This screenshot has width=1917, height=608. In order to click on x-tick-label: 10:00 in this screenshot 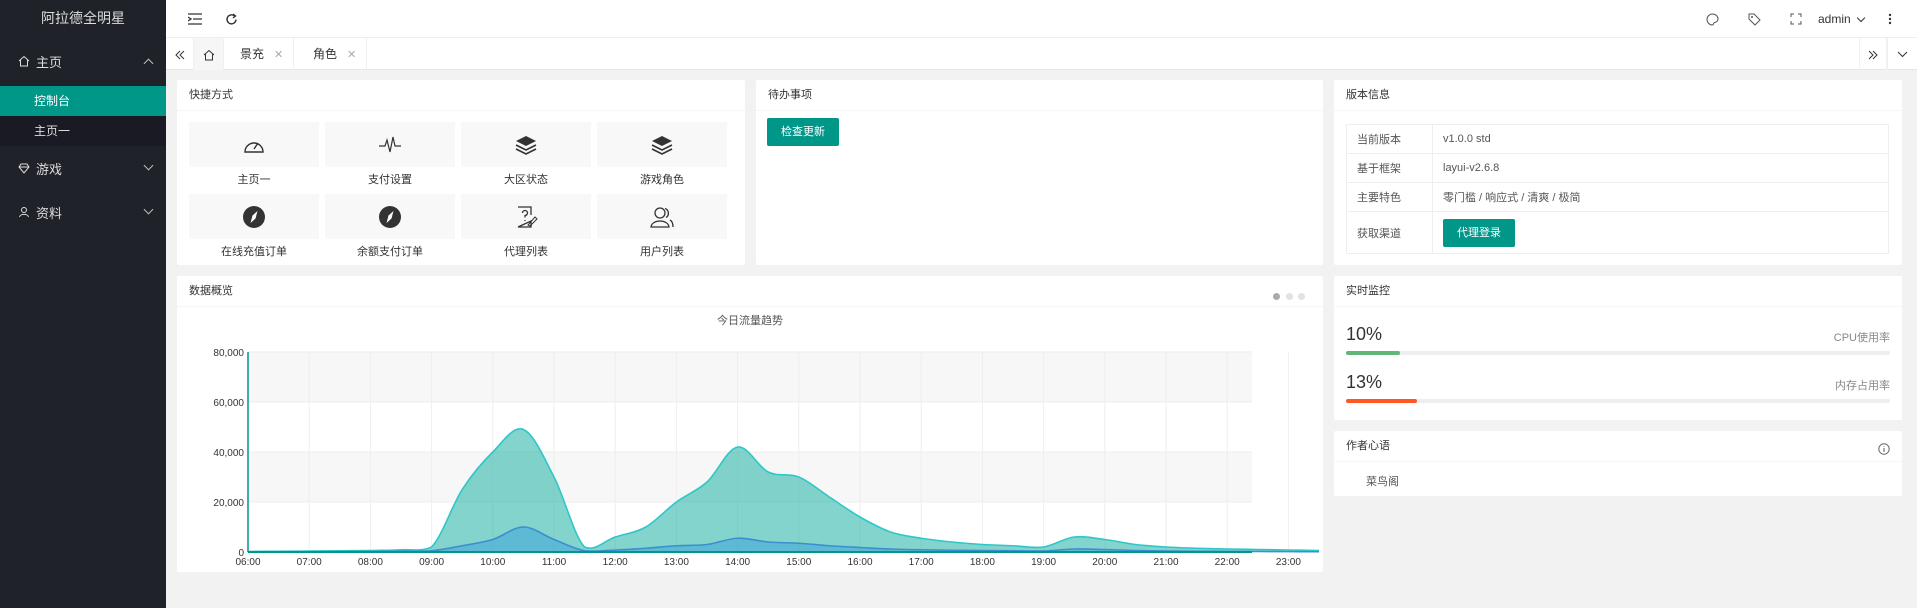, I will do `click(492, 562)`.